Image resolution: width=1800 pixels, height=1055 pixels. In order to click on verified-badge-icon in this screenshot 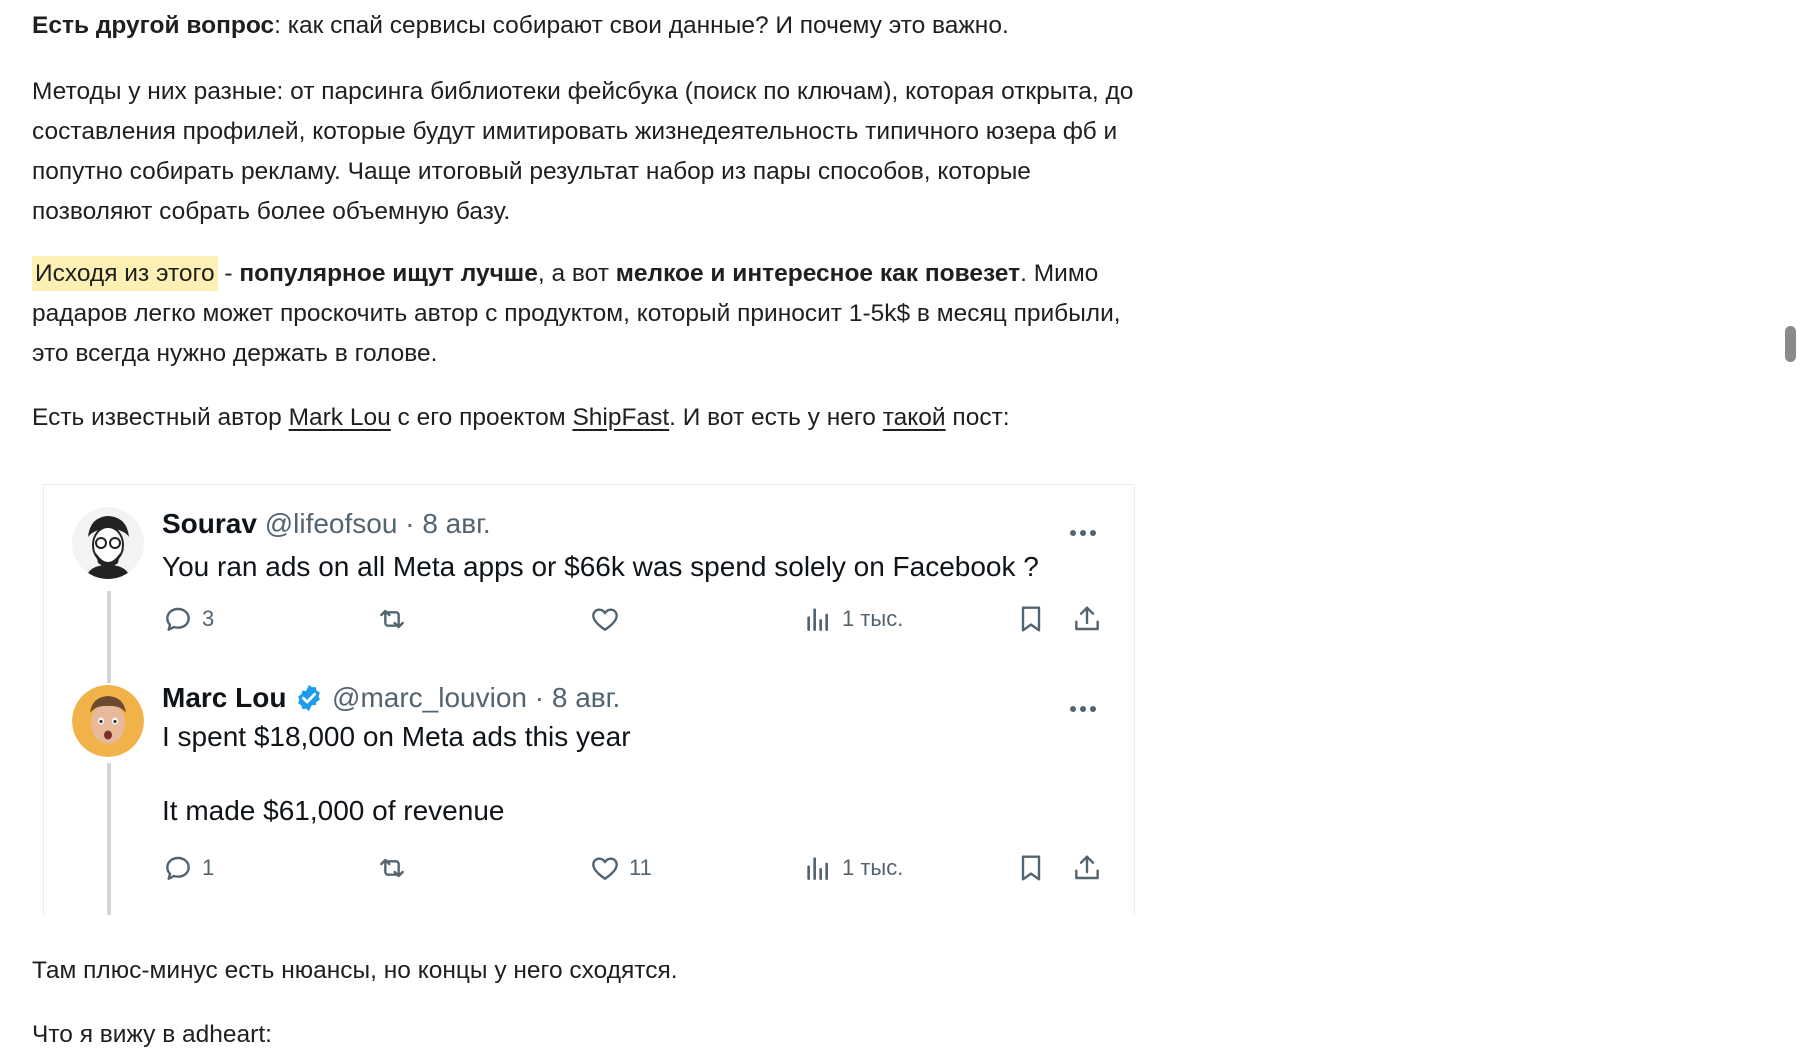, I will do `click(309, 698)`.